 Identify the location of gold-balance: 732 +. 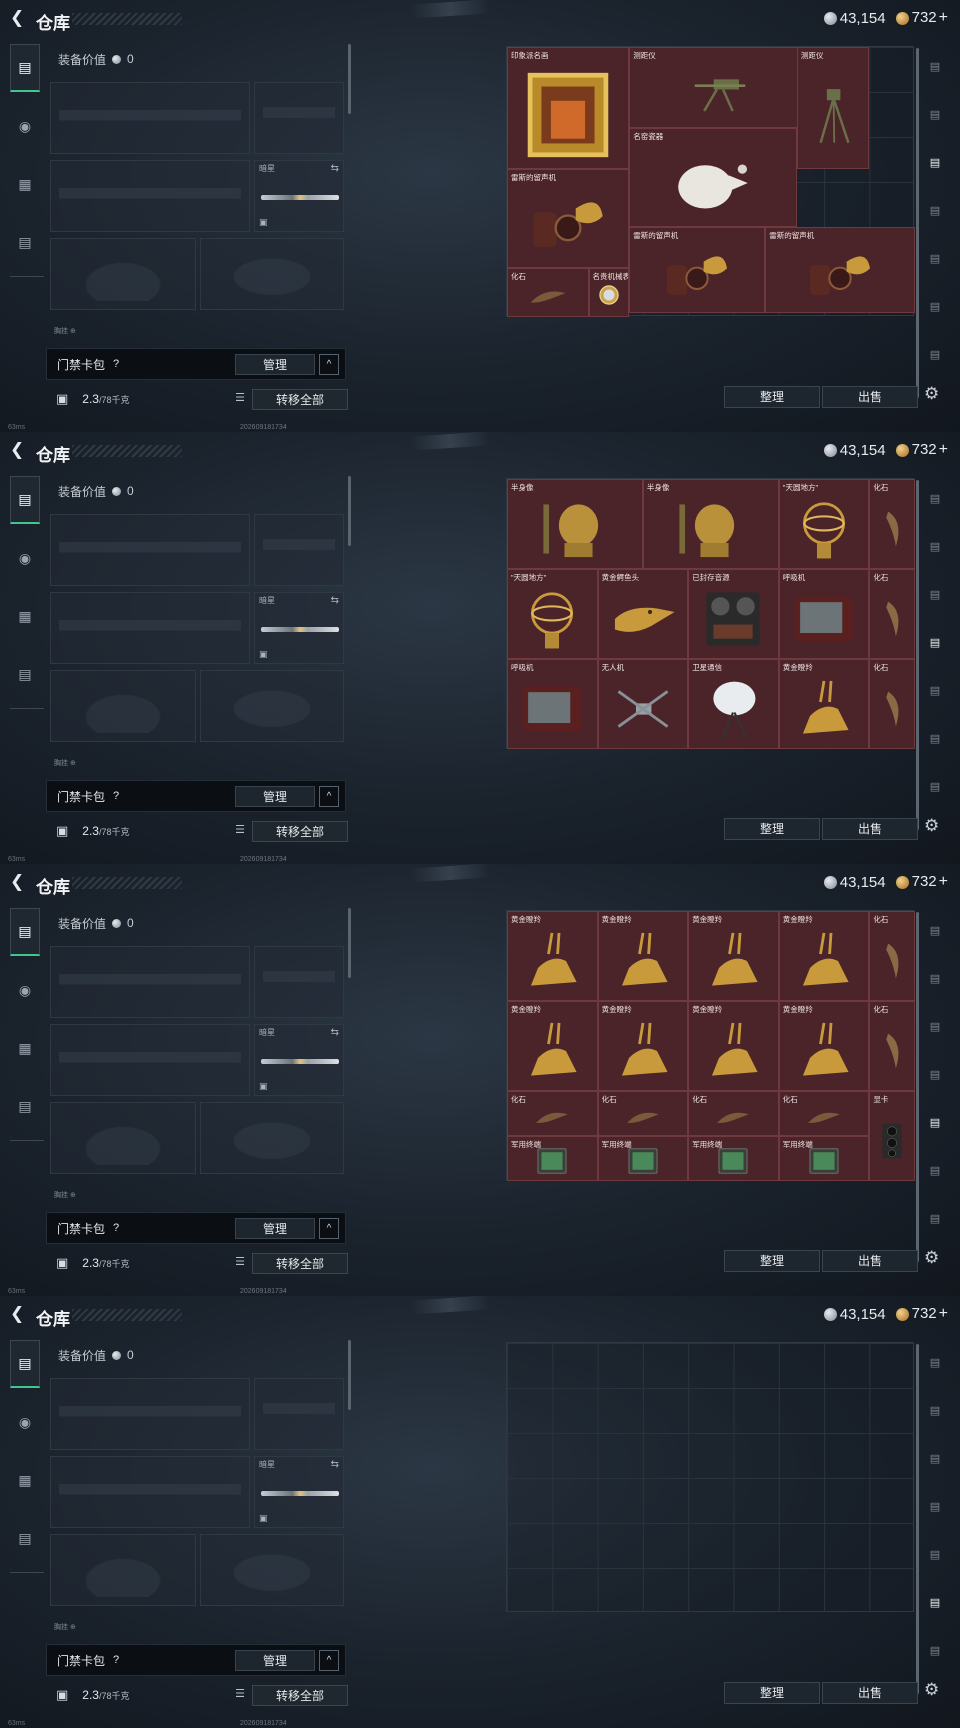
(921, 882).